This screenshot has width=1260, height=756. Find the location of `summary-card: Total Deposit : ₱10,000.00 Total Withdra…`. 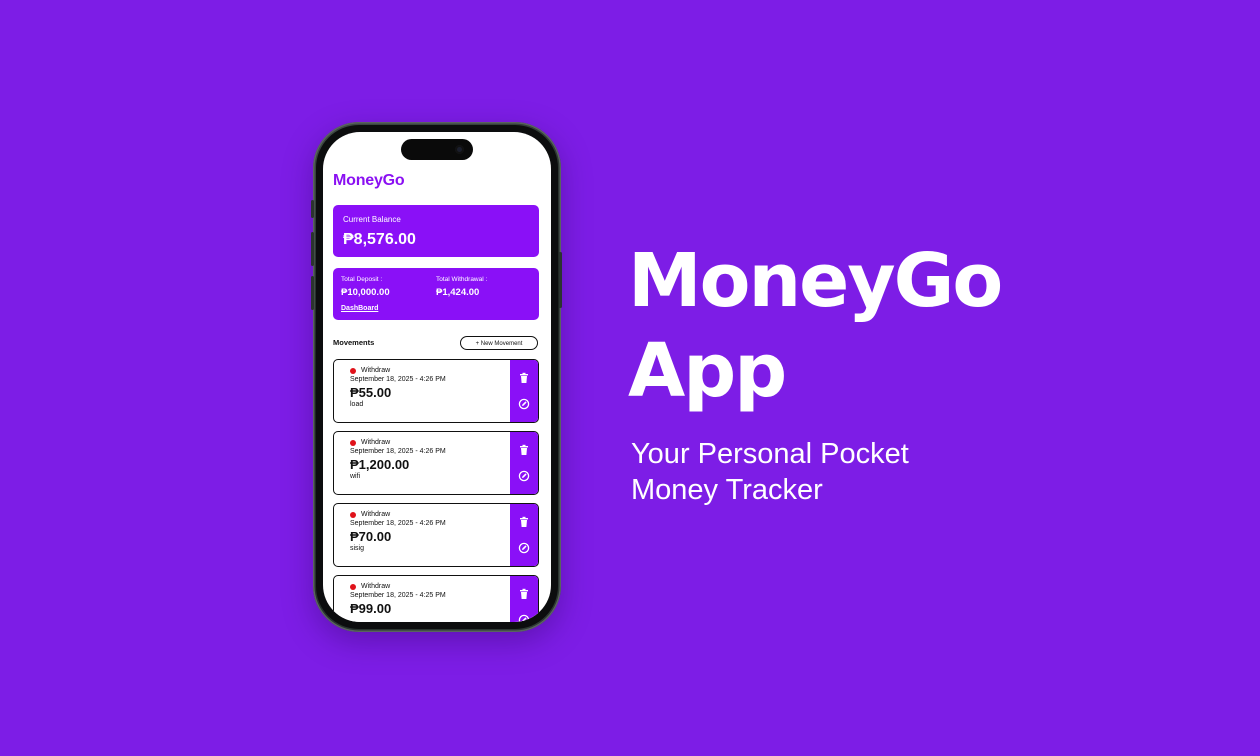

summary-card: Total Deposit : ₱10,000.00 Total Withdra… is located at coordinates (436, 294).